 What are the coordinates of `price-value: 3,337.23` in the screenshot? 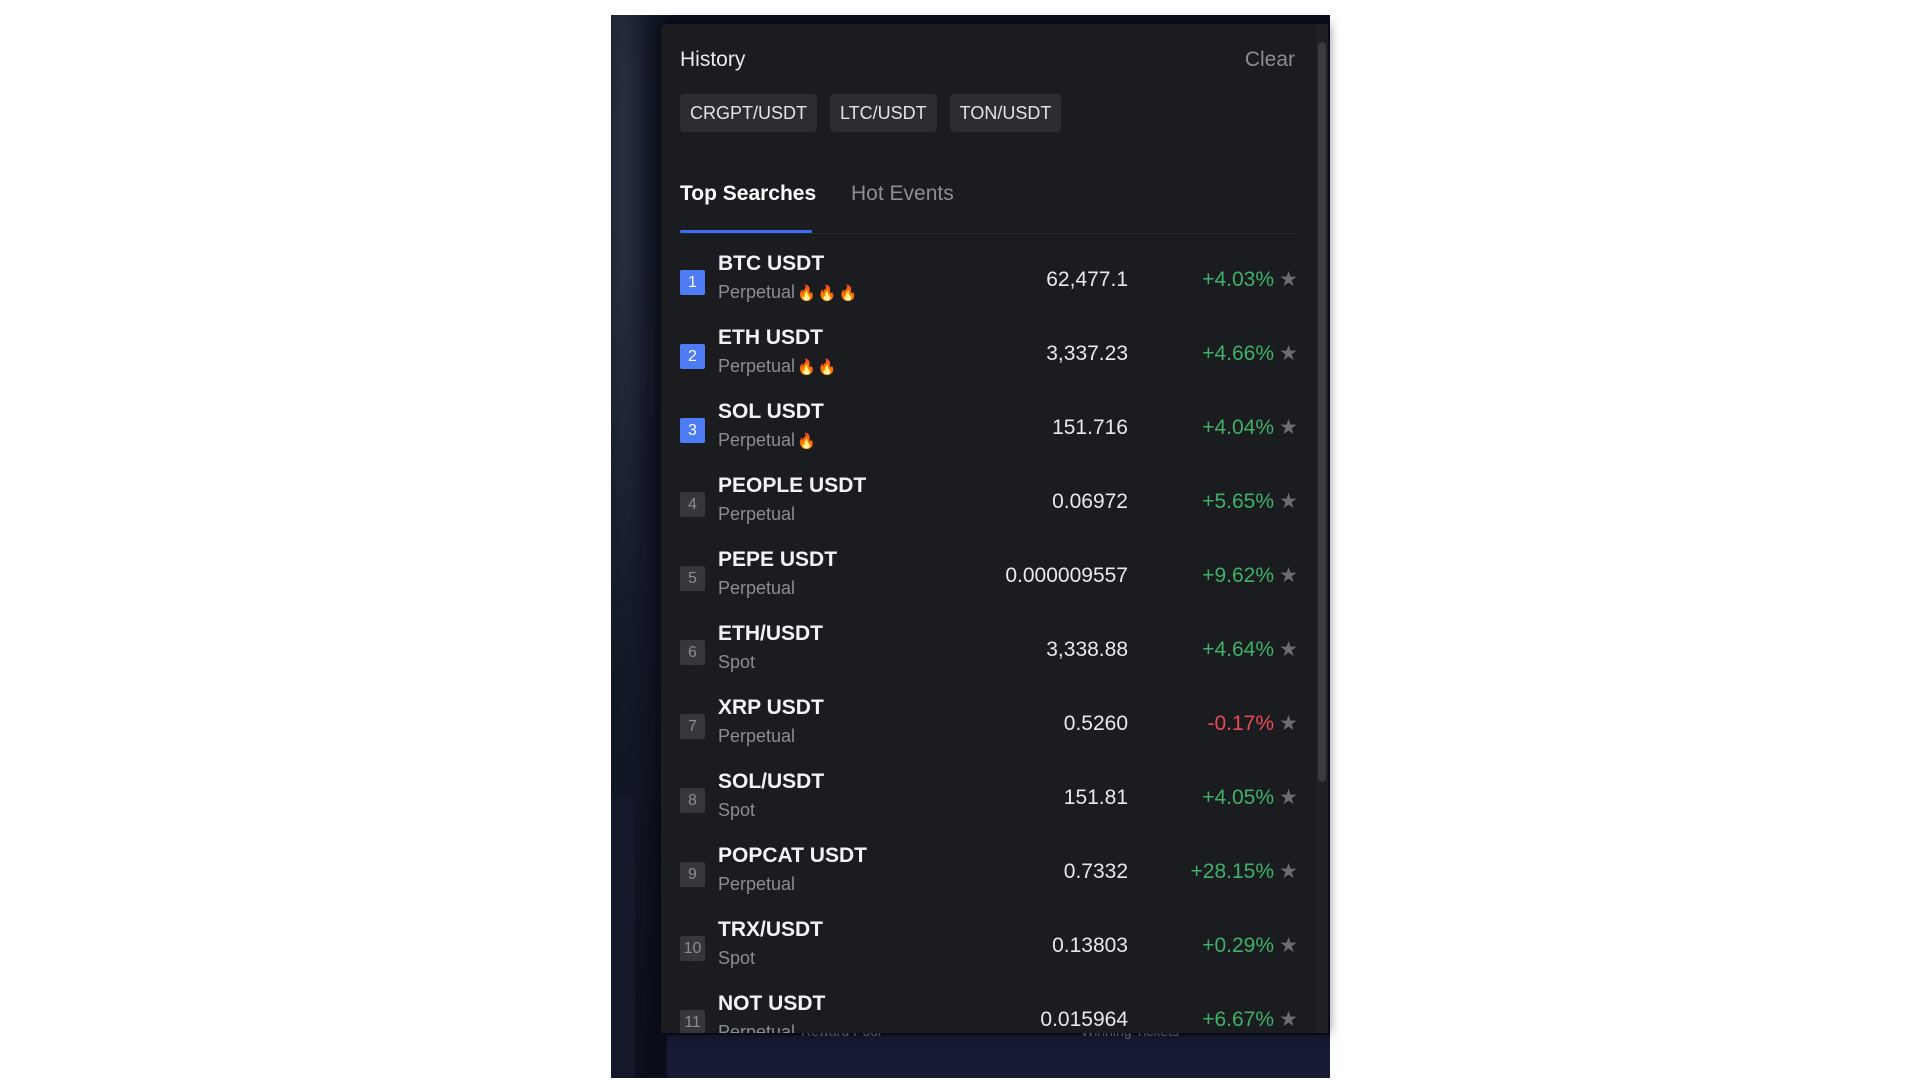 It's located at (1087, 353).